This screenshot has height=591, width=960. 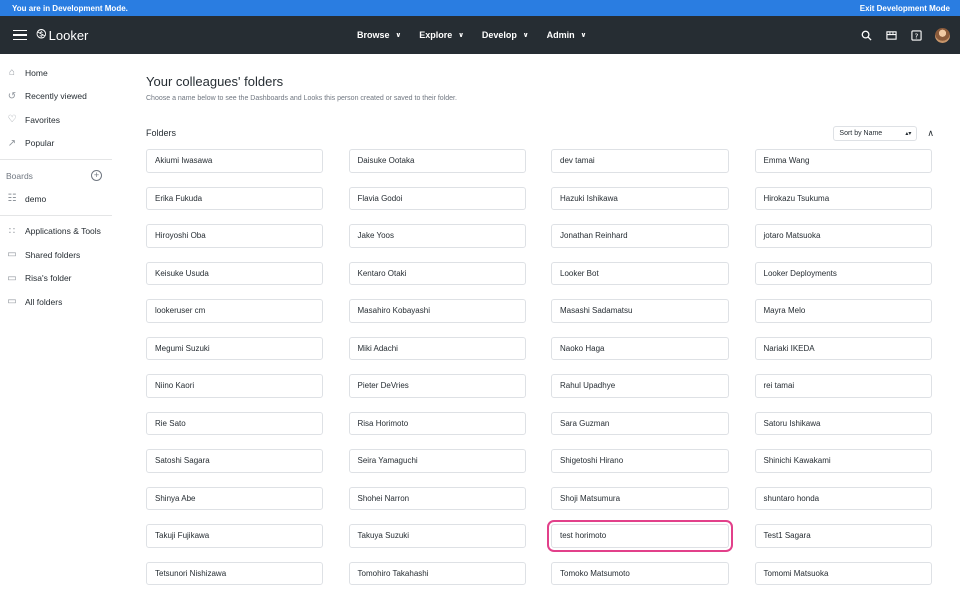 What do you see at coordinates (12, 302) in the screenshot?
I see `folder-icon: ▭` at bounding box center [12, 302].